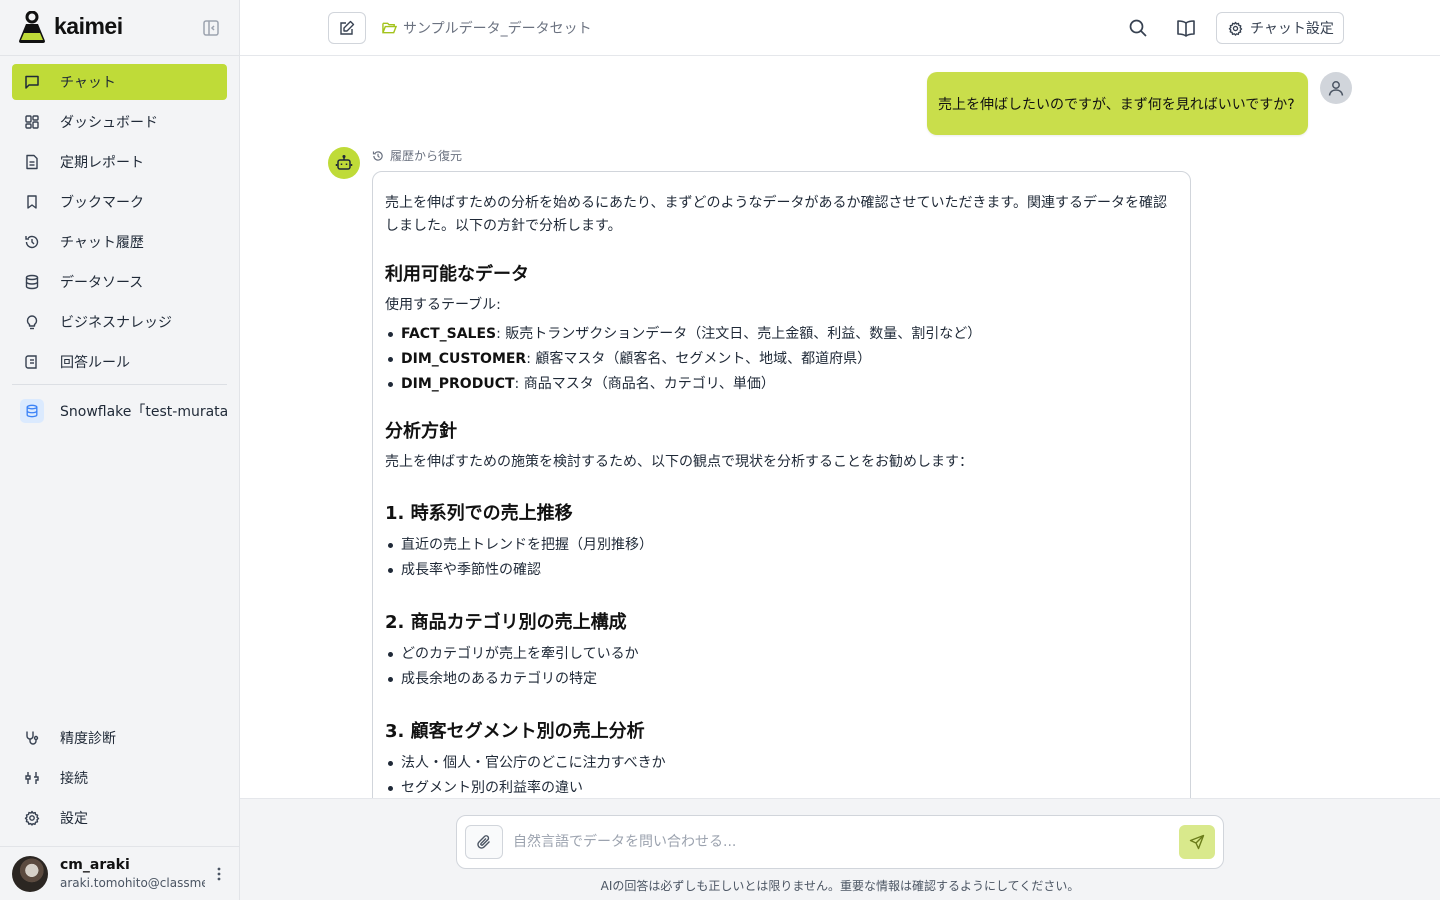 Image resolution: width=1440 pixels, height=900 pixels. What do you see at coordinates (32, 162) in the screenshot?
I see `report-icon` at bounding box center [32, 162].